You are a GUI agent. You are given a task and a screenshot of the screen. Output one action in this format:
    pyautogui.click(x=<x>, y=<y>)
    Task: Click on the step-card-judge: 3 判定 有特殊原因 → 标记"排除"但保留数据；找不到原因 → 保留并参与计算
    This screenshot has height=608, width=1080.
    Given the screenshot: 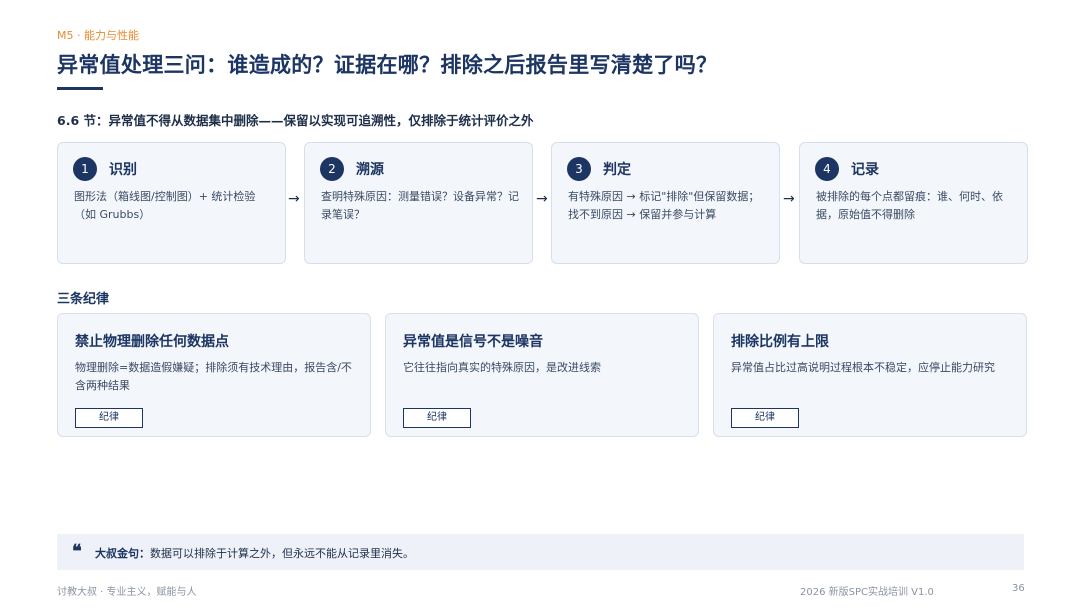 What is the action you would take?
    pyautogui.click(x=665, y=203)
    